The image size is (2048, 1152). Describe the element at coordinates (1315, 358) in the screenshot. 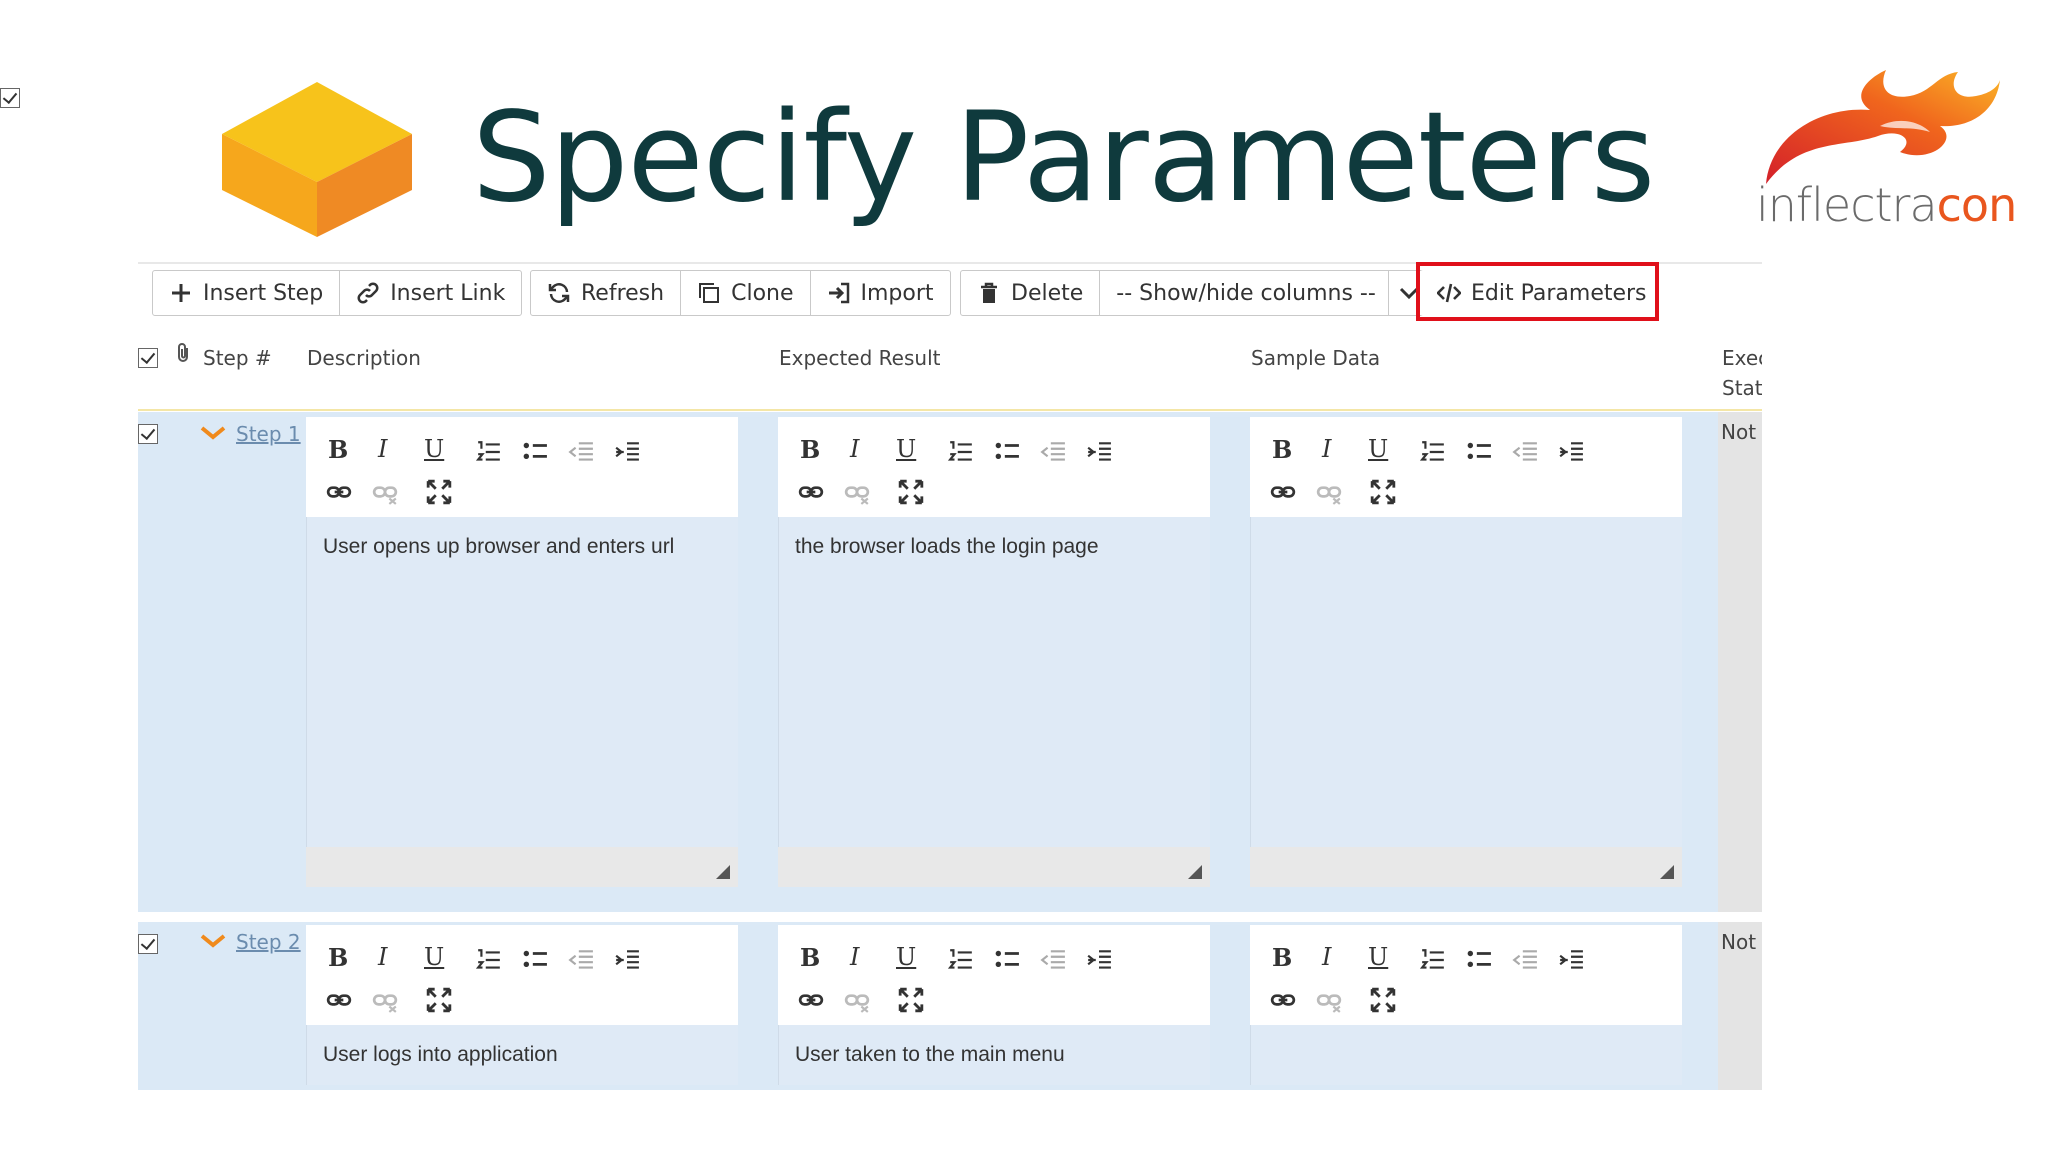

I see `column-header-sample-data: Sample Data` at that location.